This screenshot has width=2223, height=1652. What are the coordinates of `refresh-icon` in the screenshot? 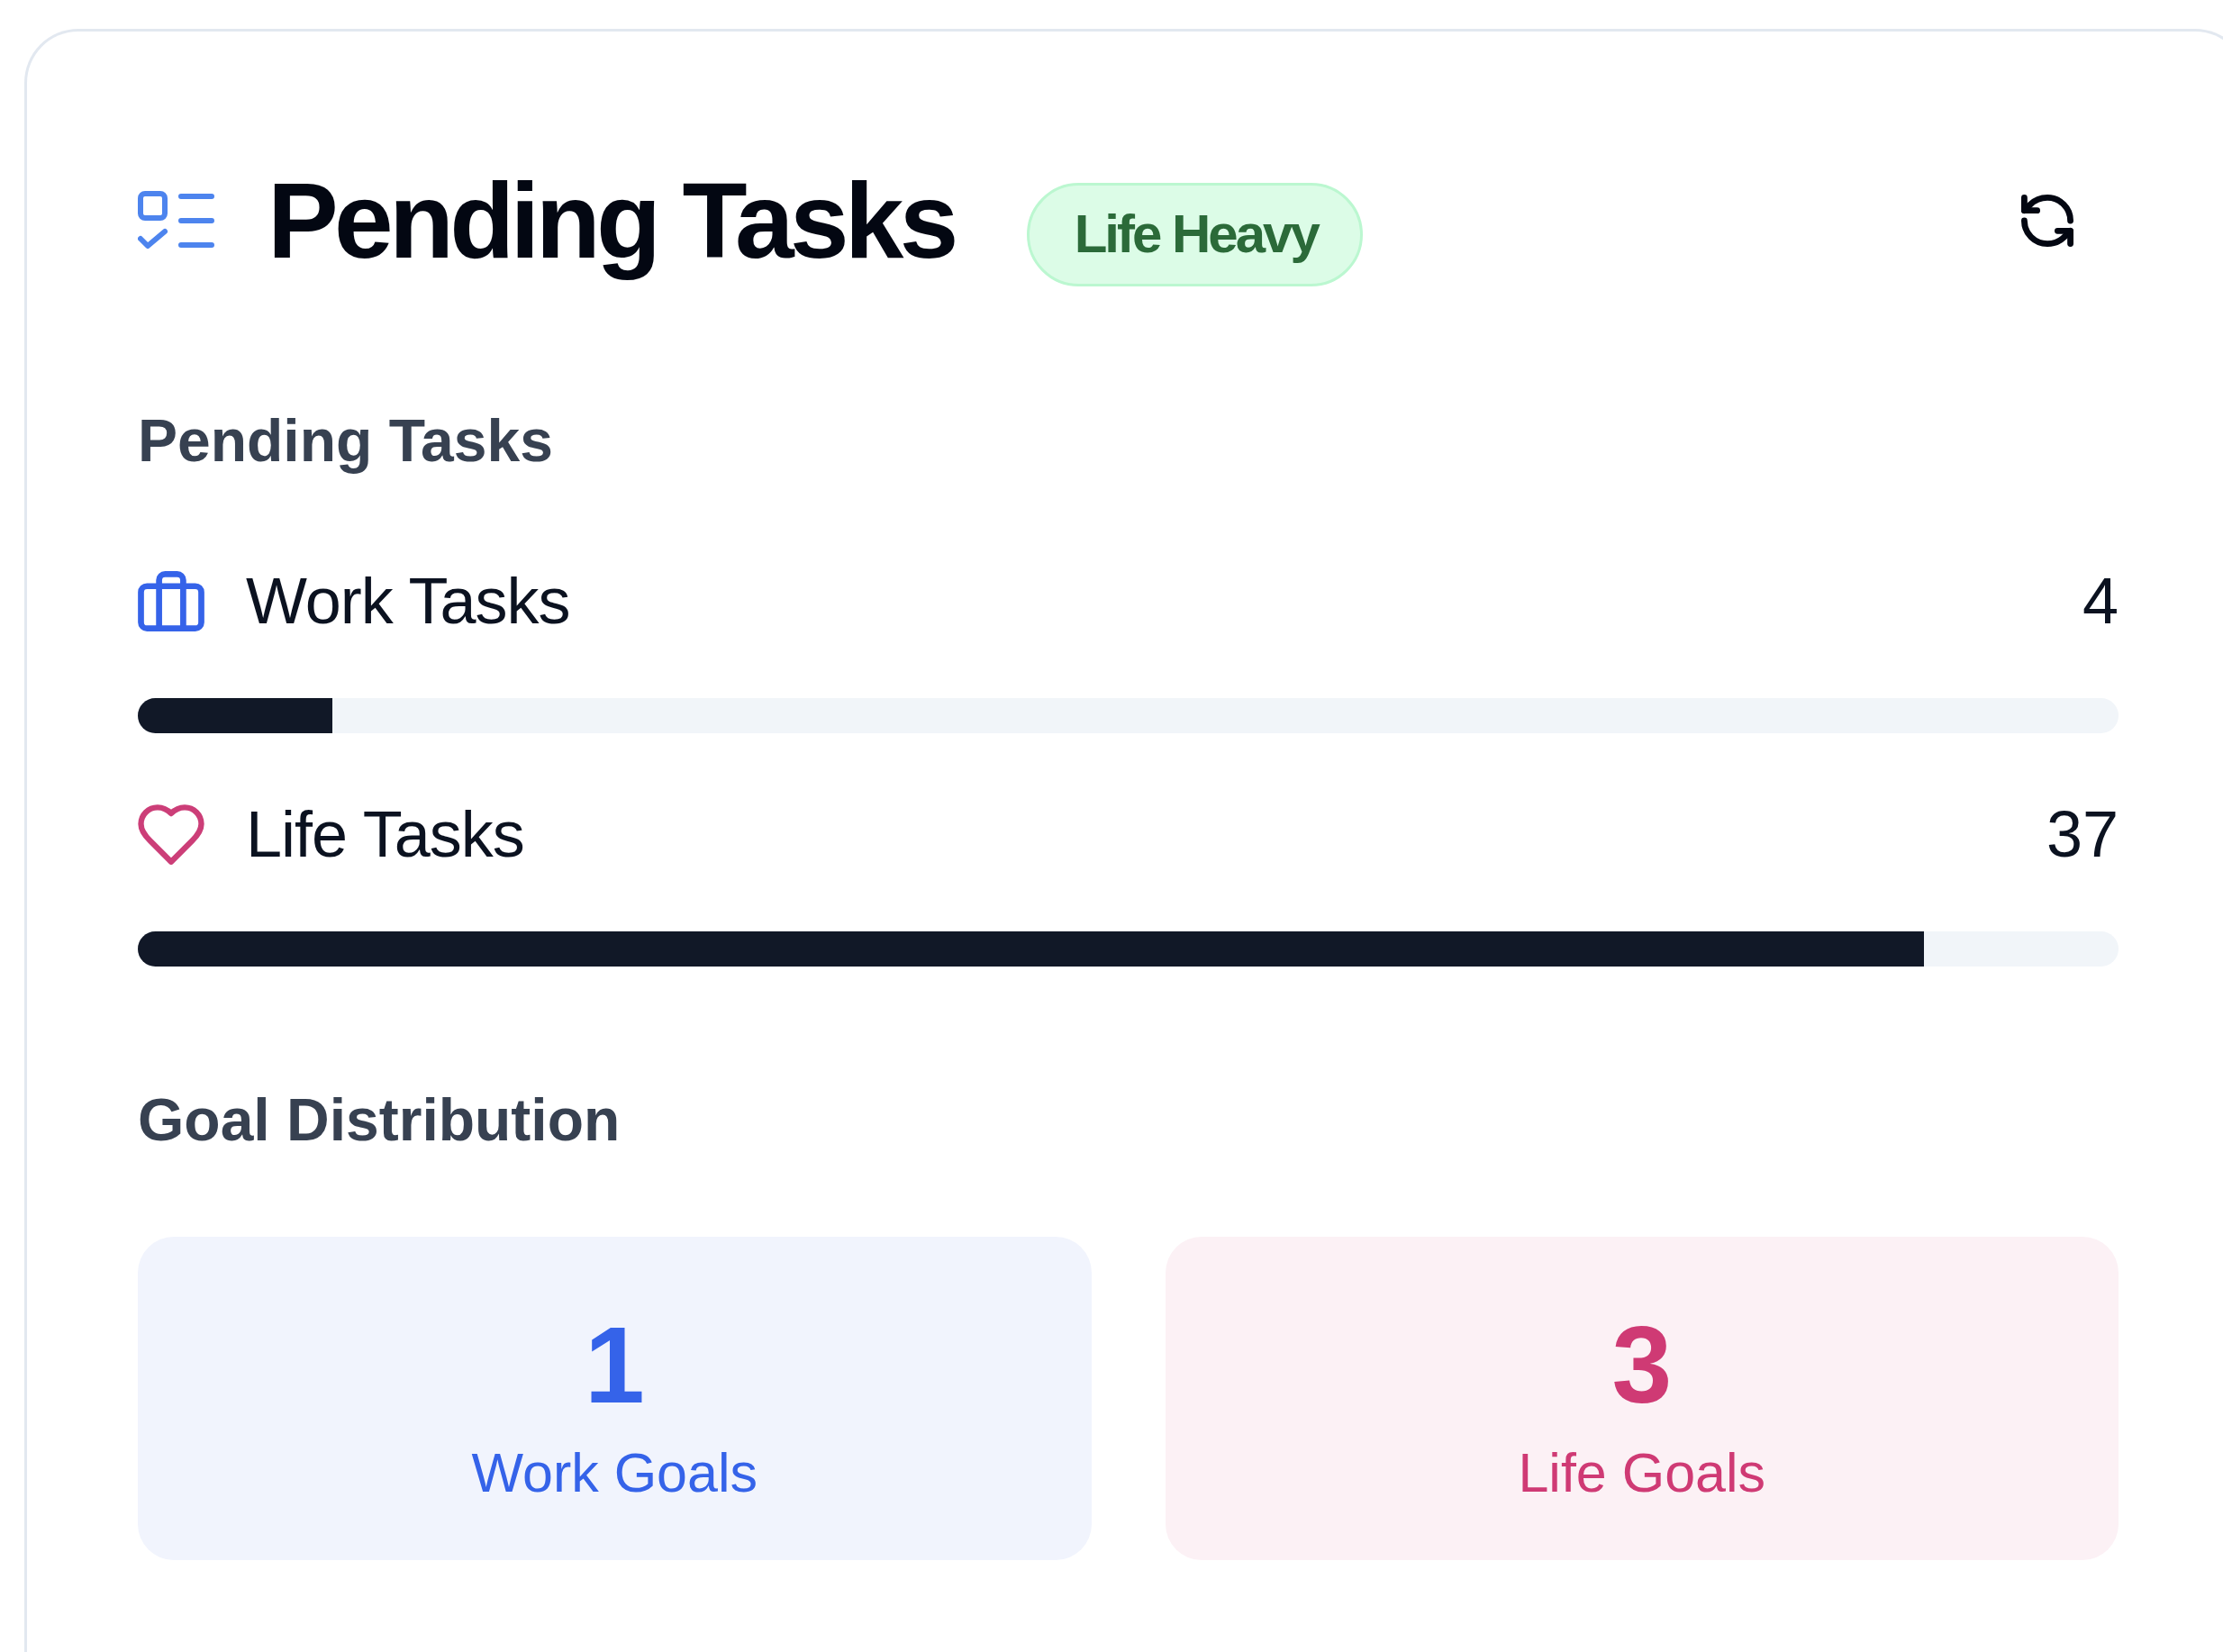 It's located at (2047, 221).